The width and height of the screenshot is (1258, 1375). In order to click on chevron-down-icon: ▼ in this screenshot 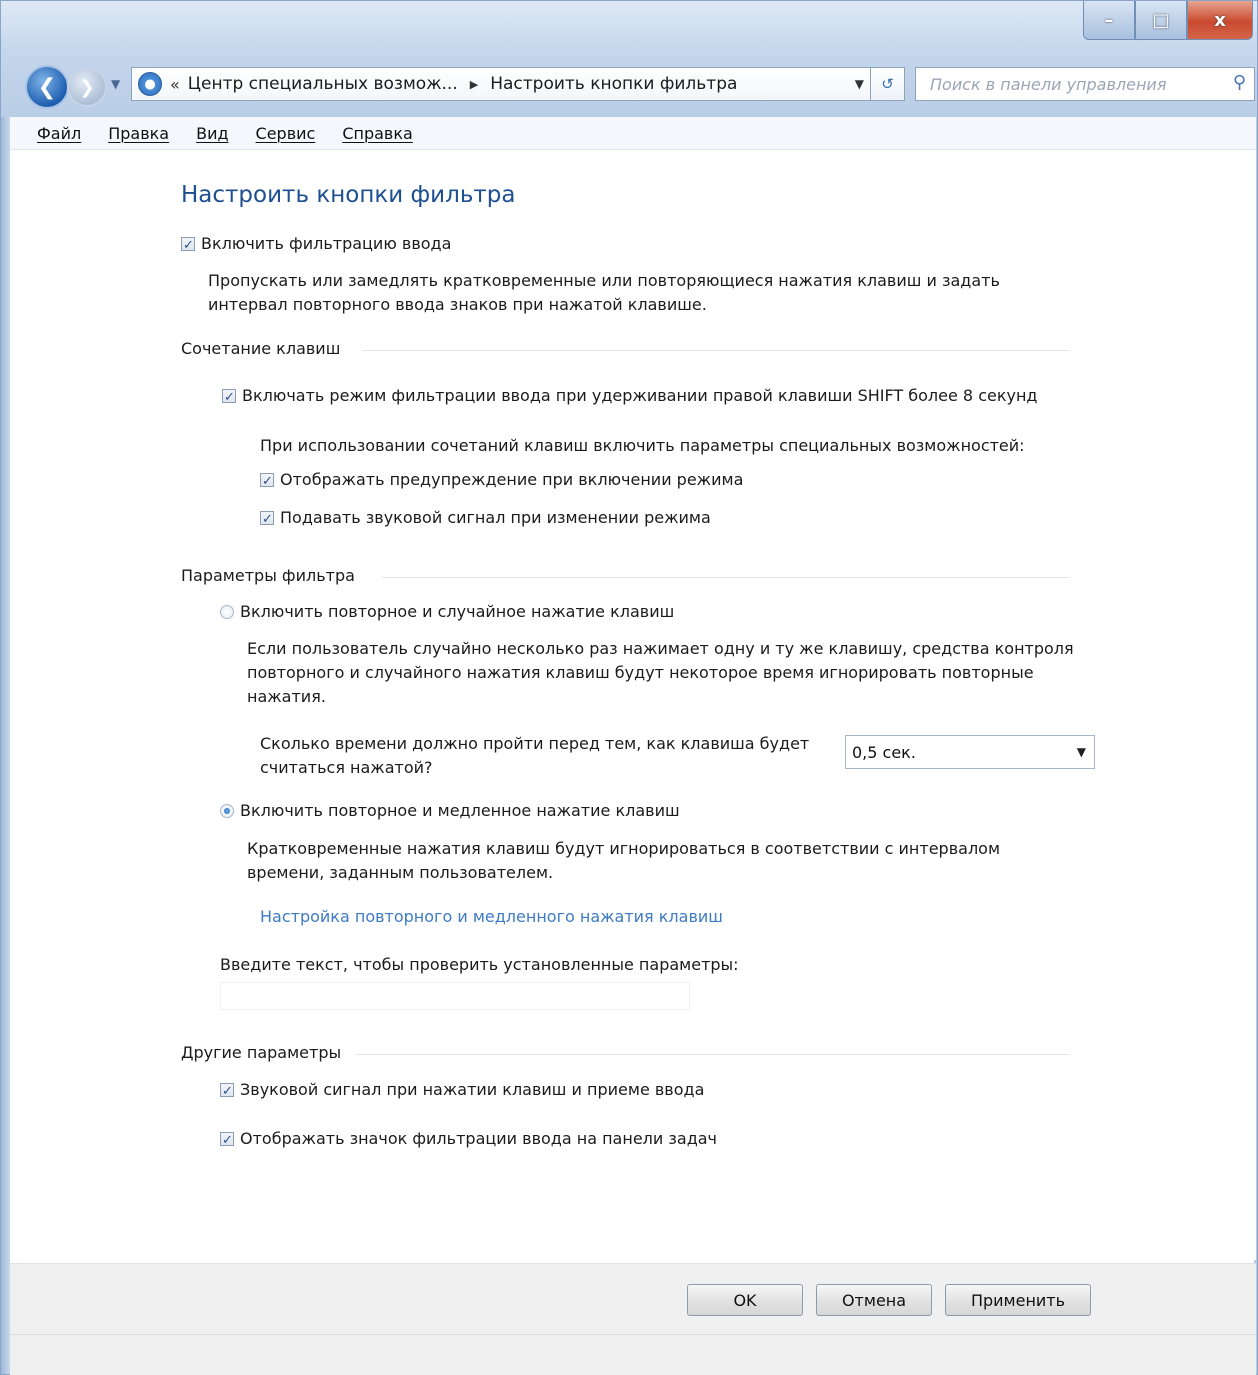, I will do `click(1081, 752)`.